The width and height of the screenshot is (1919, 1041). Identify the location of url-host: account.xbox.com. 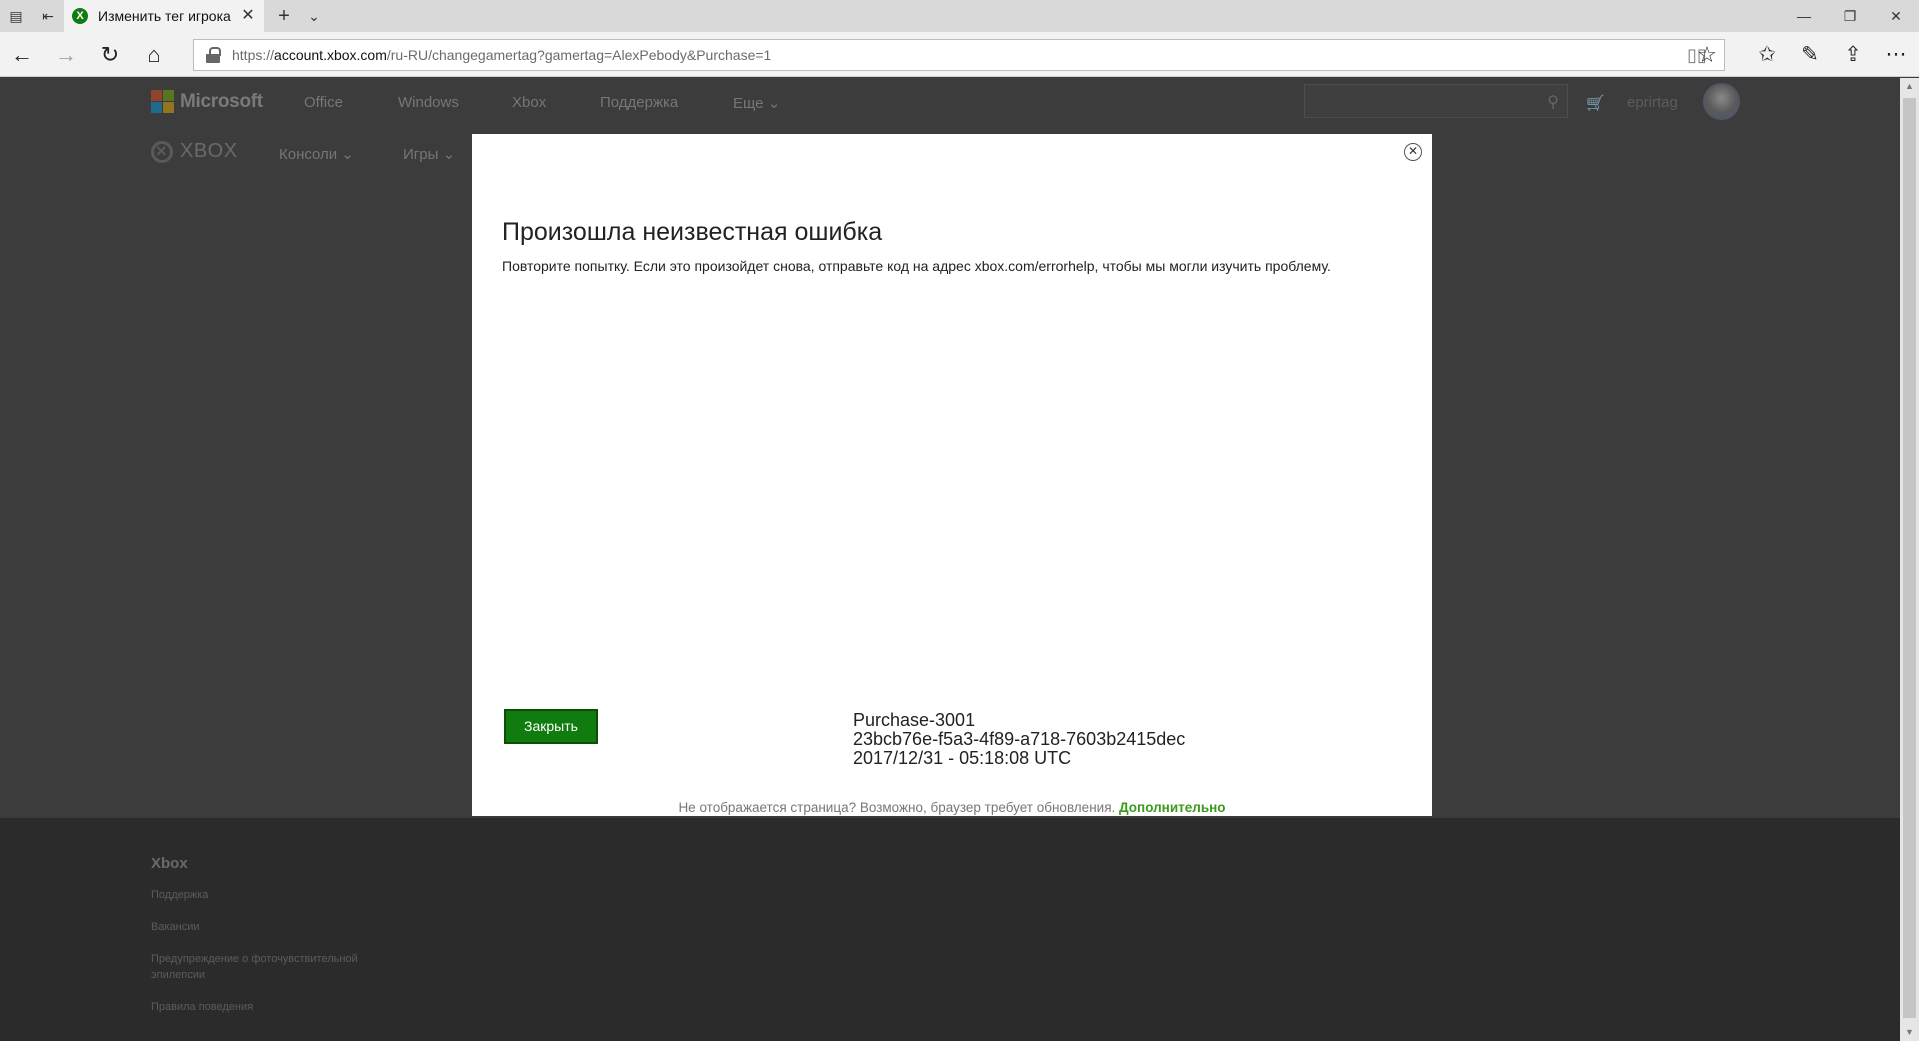
(330, 55).